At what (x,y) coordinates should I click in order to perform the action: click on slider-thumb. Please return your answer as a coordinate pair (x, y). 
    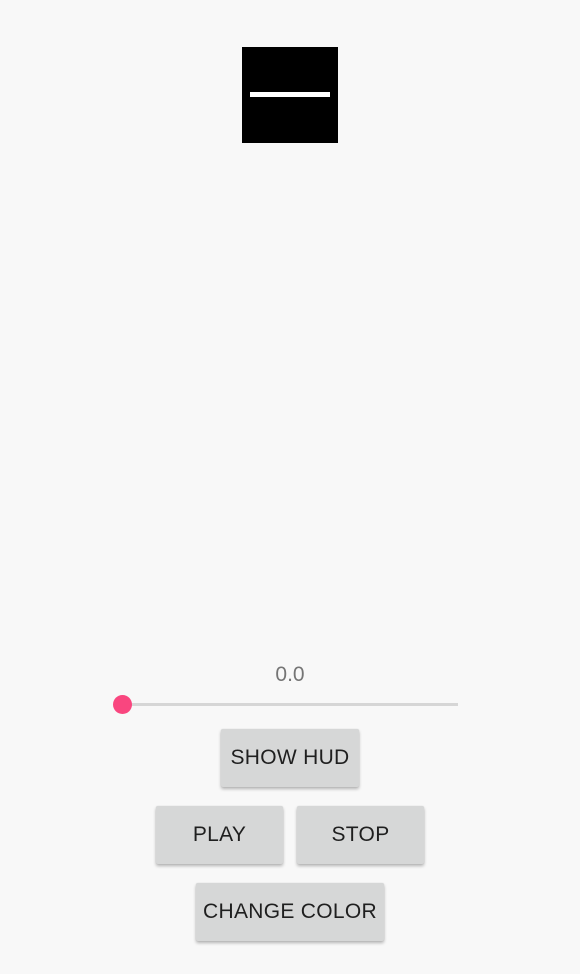
    Looking at the image, I should click on (122, 704).